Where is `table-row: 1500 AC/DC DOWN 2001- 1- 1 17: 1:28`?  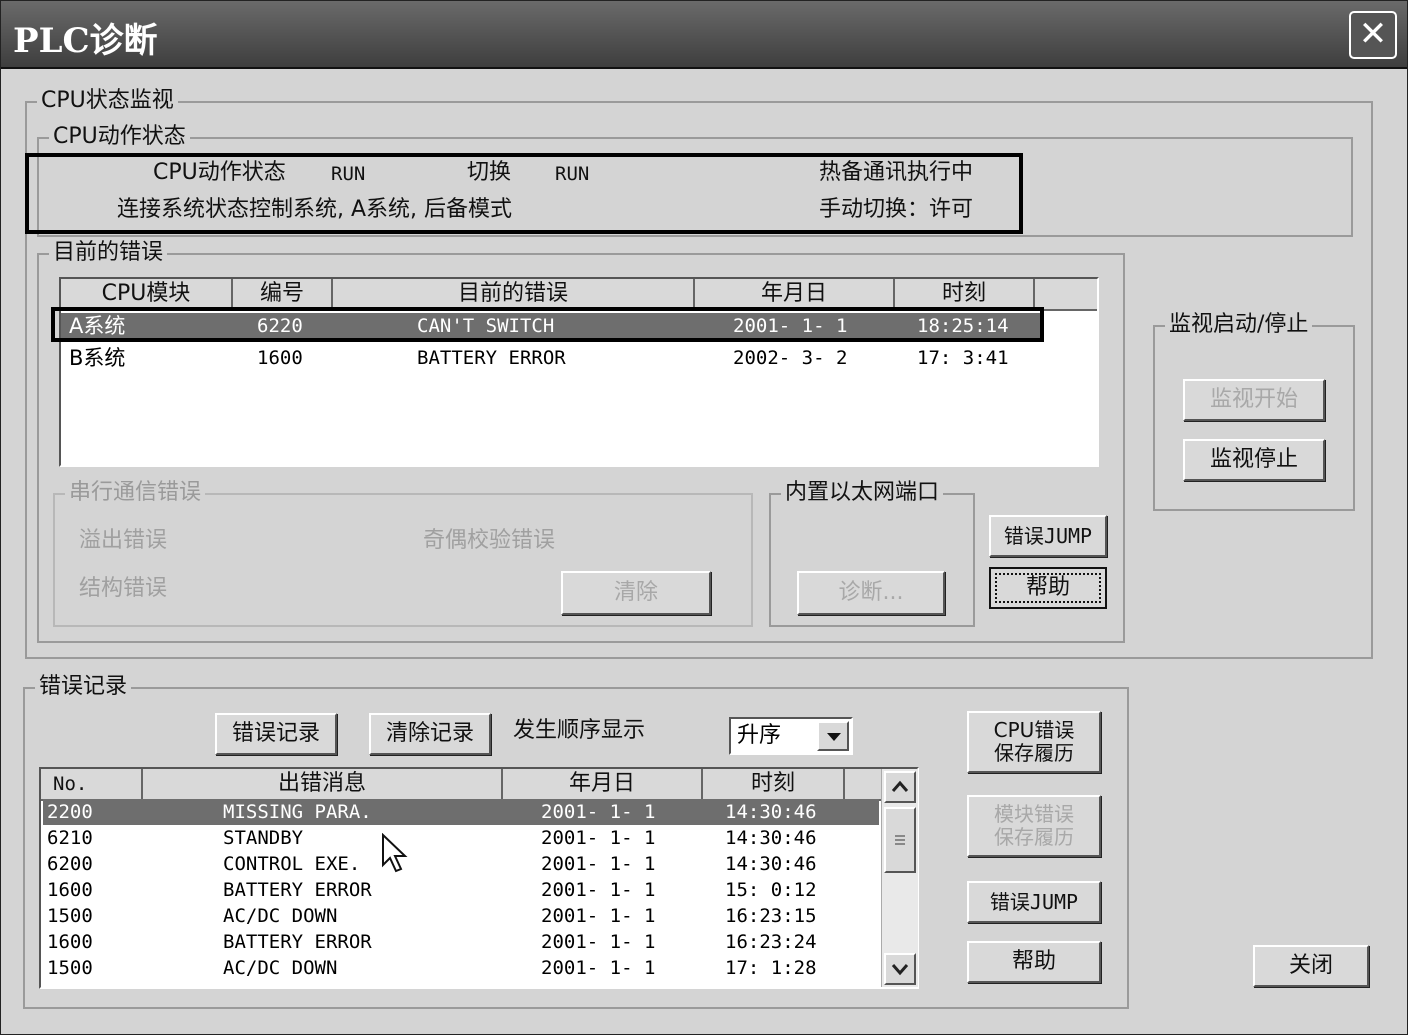
table-row: 1500 AC/DC DOWN 2001- 1- 1 17: 1:28 is located at coordinates (461, 968).